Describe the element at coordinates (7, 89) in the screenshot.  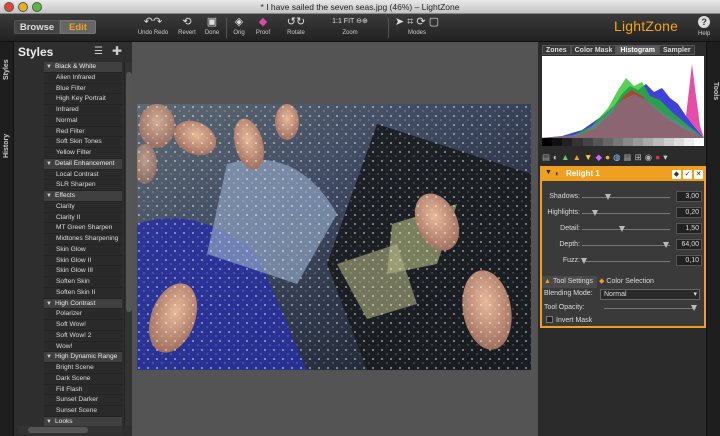
I see `tab-styles: Styles` at that location.